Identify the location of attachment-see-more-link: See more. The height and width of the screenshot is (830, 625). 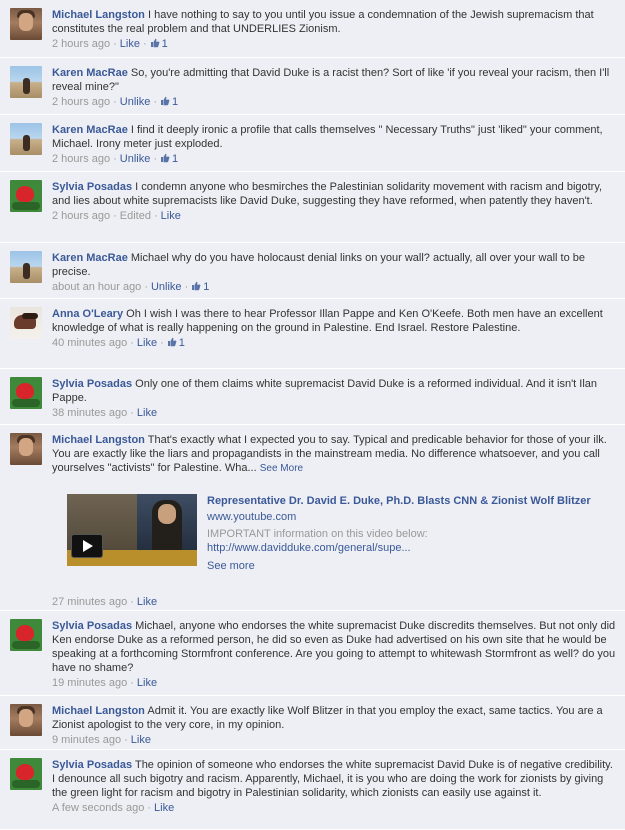
(407, 566).